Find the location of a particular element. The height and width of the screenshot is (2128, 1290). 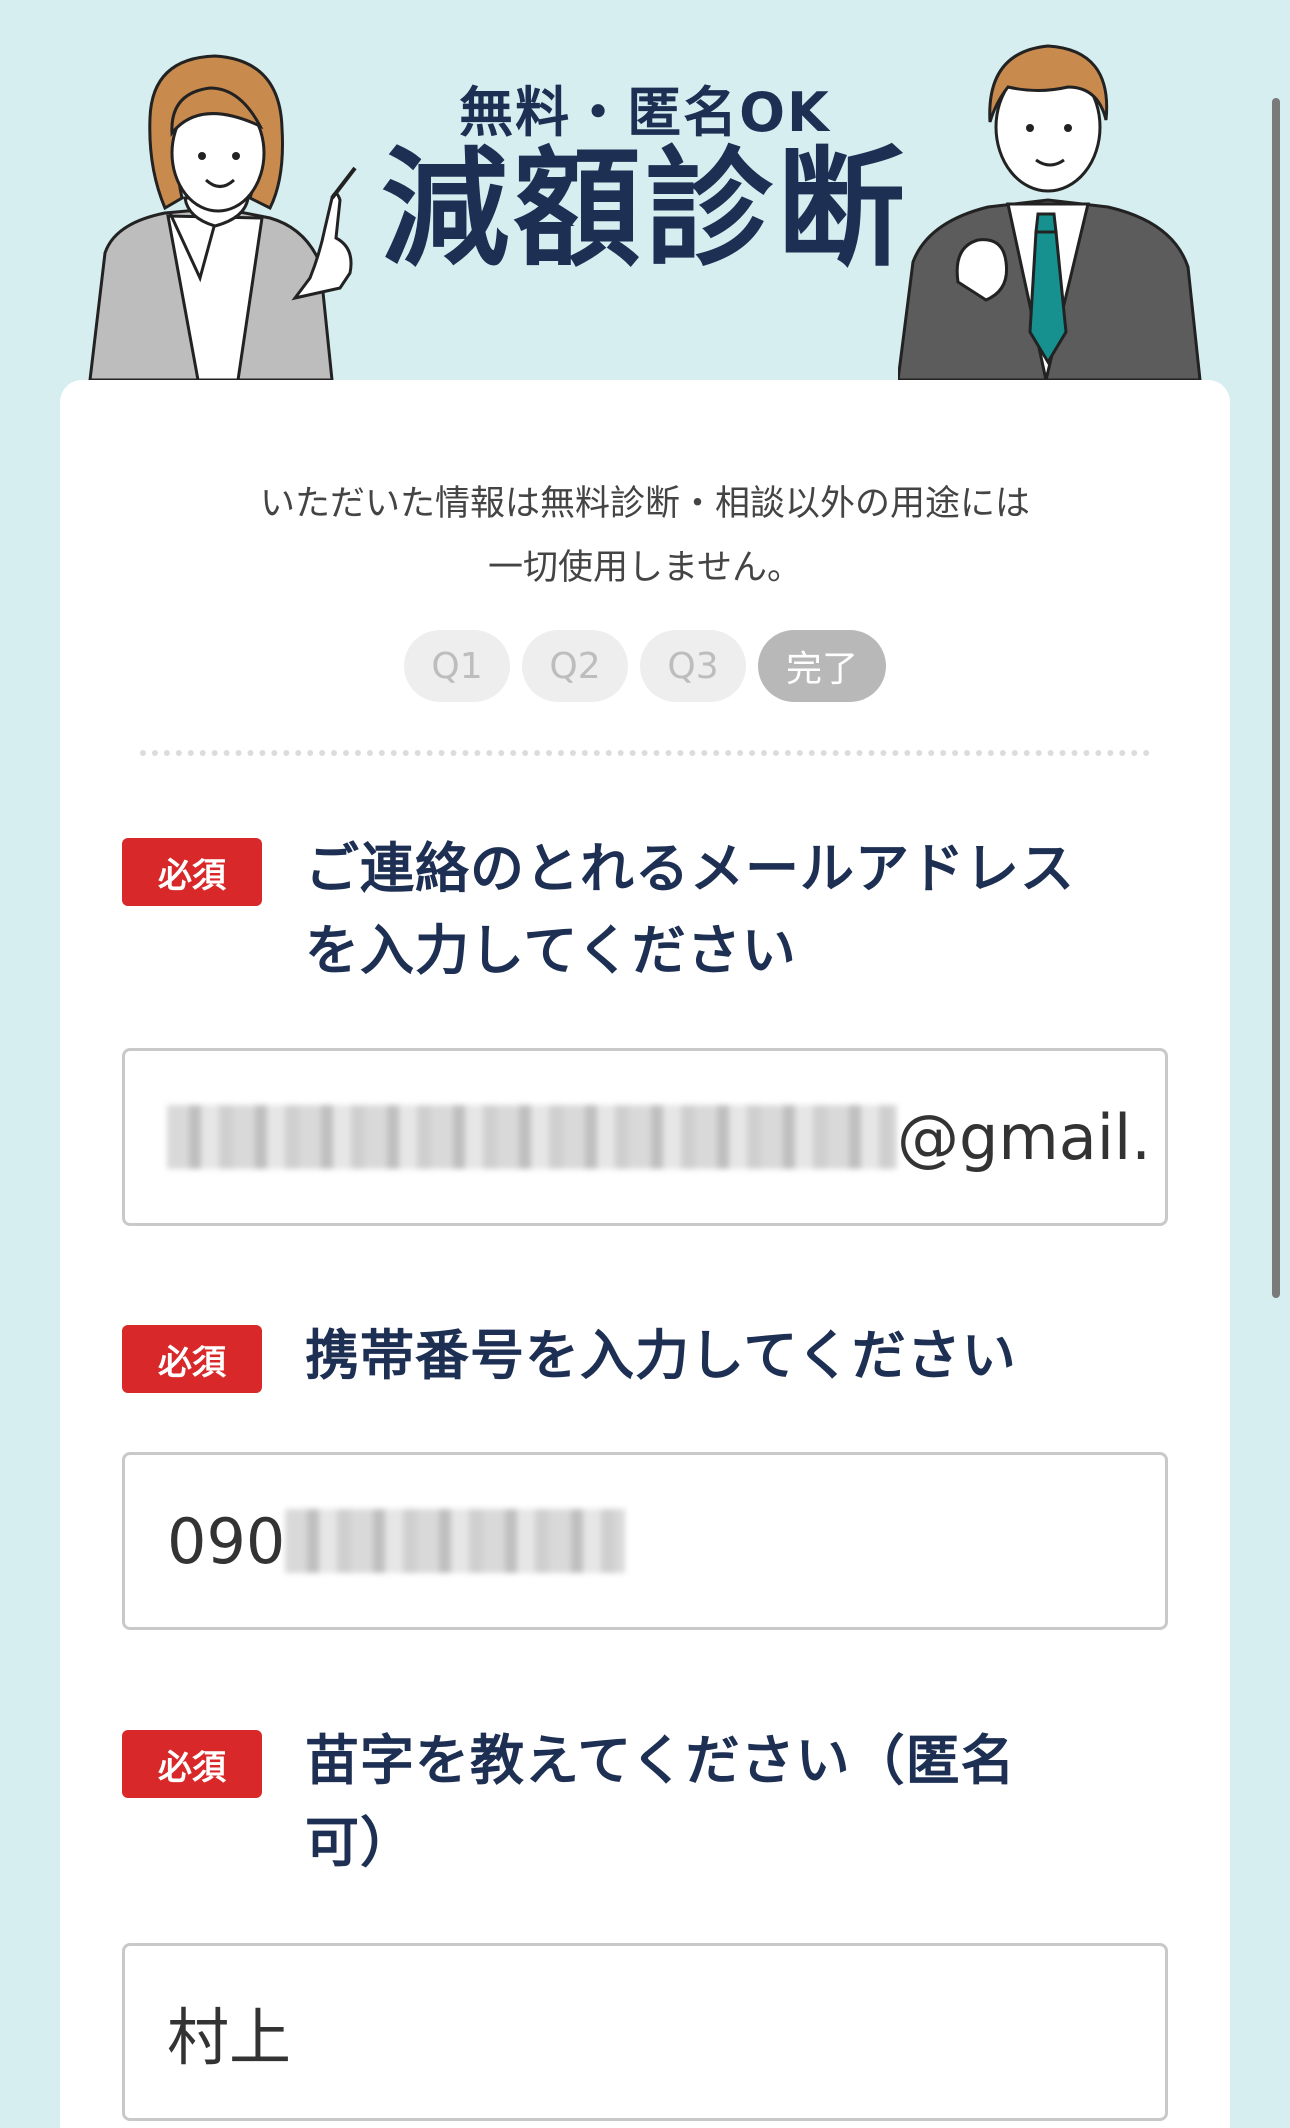

question-label-line: ご連絡のとれるメールアドレス is located at coordinates (690, 868).